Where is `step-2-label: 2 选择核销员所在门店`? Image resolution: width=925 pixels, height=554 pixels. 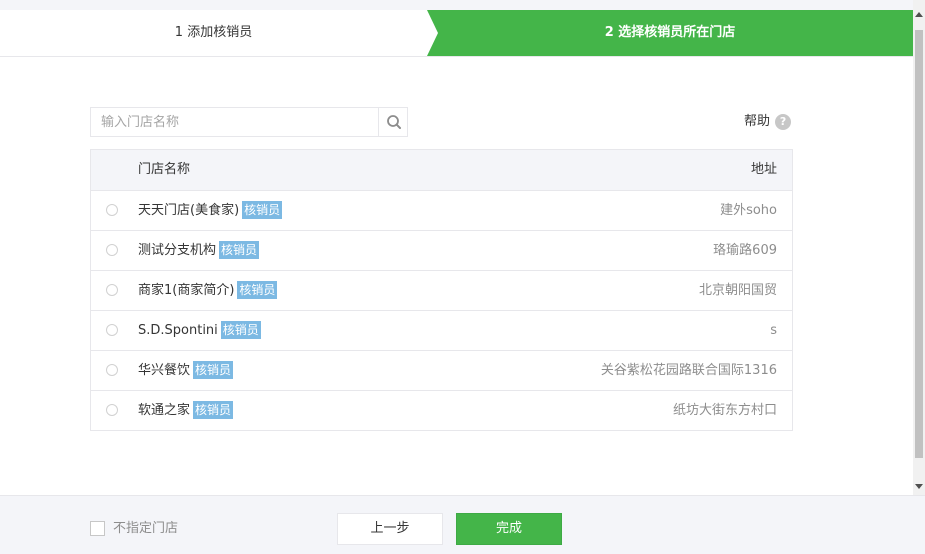
step-2-label: 2 选择核销员所在门店 is located at coordinates (670, 32).